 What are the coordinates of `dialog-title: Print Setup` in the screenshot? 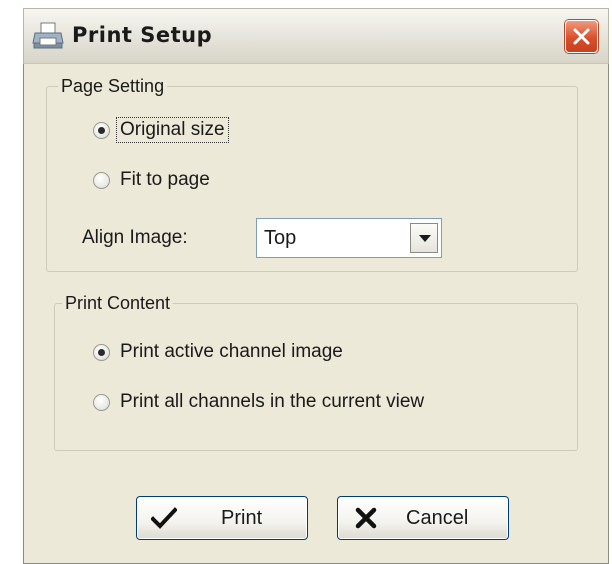 It's located at (142, 35).